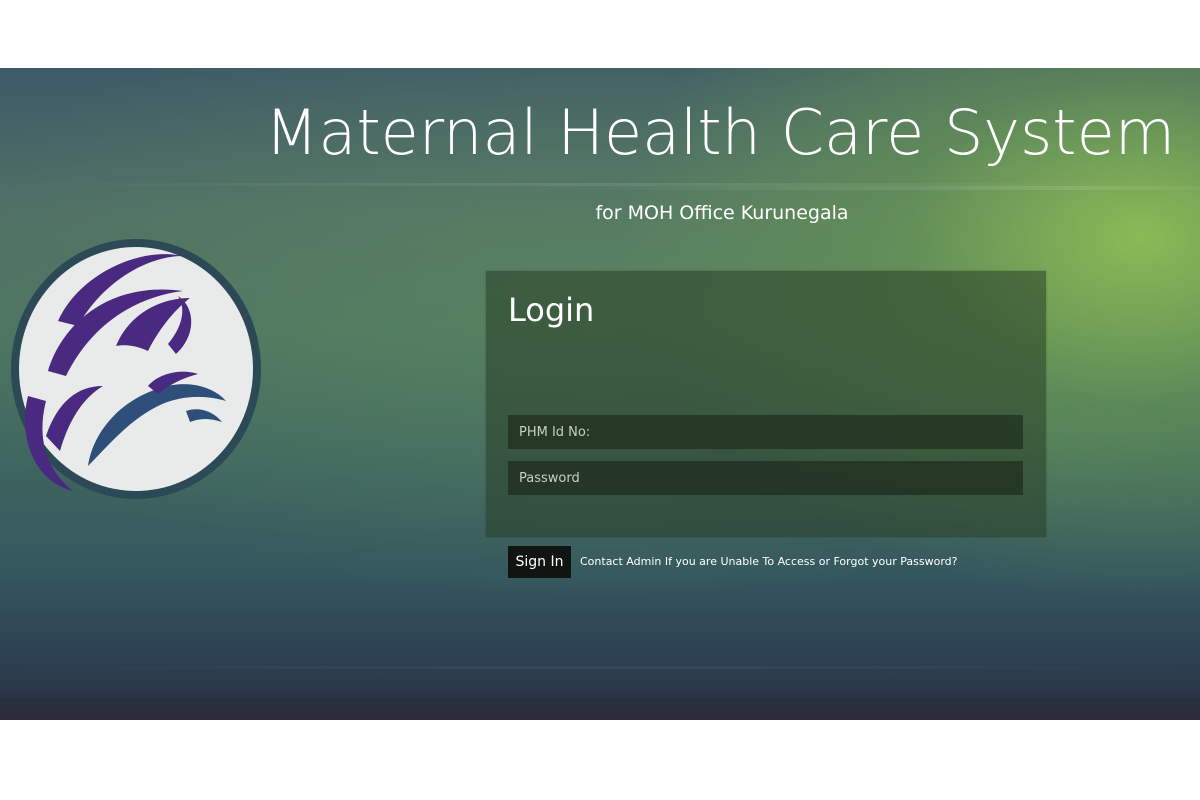 The width and height of the screenshot is (1200, 800). Describe the element at coordinates (600, 709) in the screenshot. I see `bottom-band` at that location.